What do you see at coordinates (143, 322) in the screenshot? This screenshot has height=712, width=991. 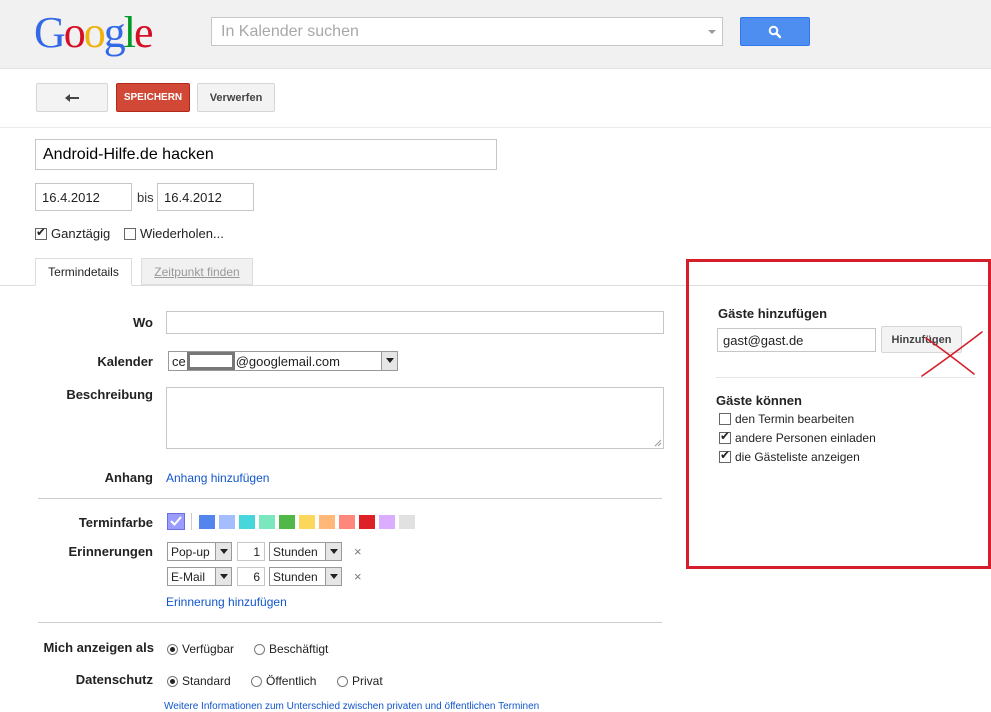 I see `where-label: Wo` at bounding box center [143, 322].